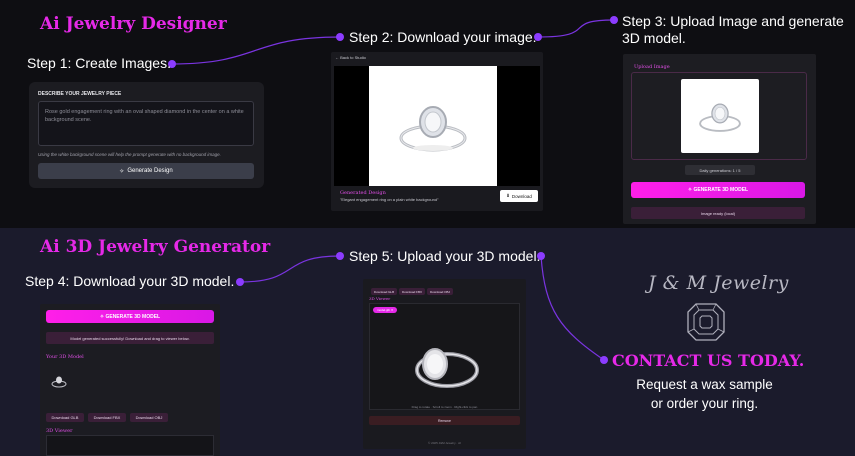 This screenshot has width=855, height=456. Describe the element at coordinates (508, 195) in the screenshot. I see `download-icon: ⬇` at that location.